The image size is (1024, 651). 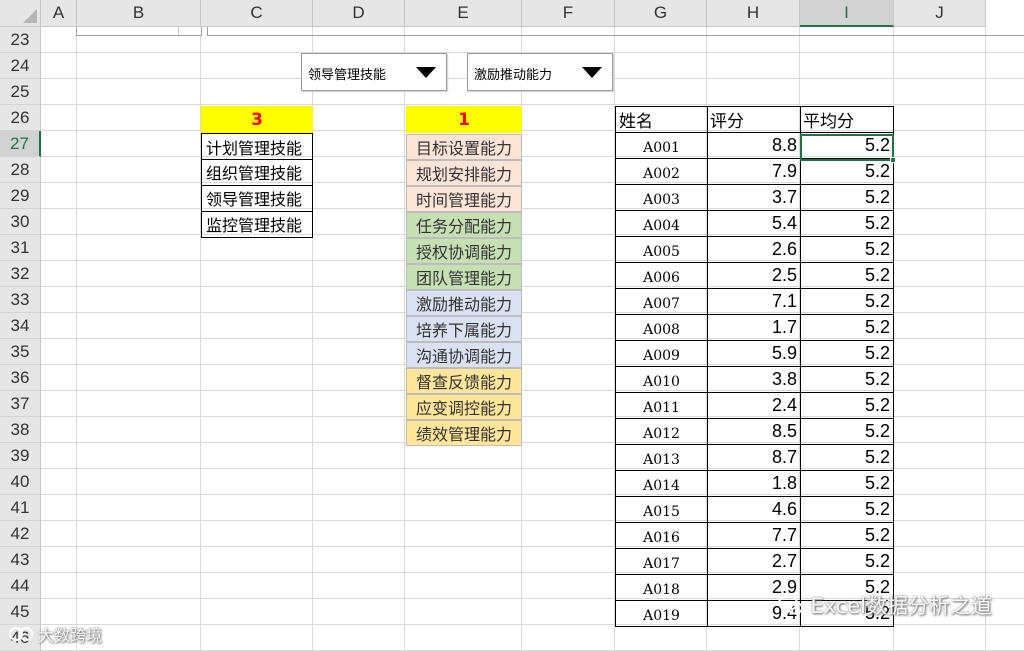 I want to click on combo-box-left: 领导管理技能, so click(x=374, y=72).